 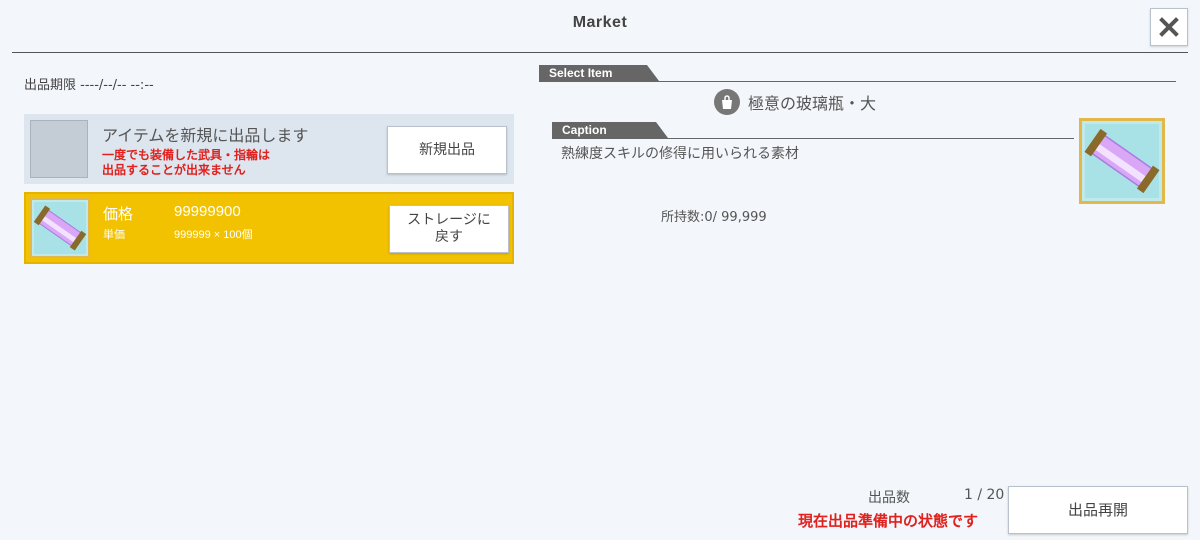 I want to click on close-icon, so click(x=1169, y=27).